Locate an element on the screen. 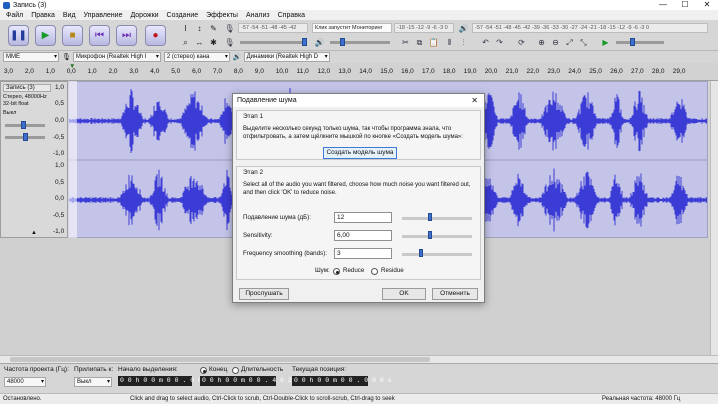 The image size is (718, 404). snap-select: Выкл is located at coordinates (93, 382).